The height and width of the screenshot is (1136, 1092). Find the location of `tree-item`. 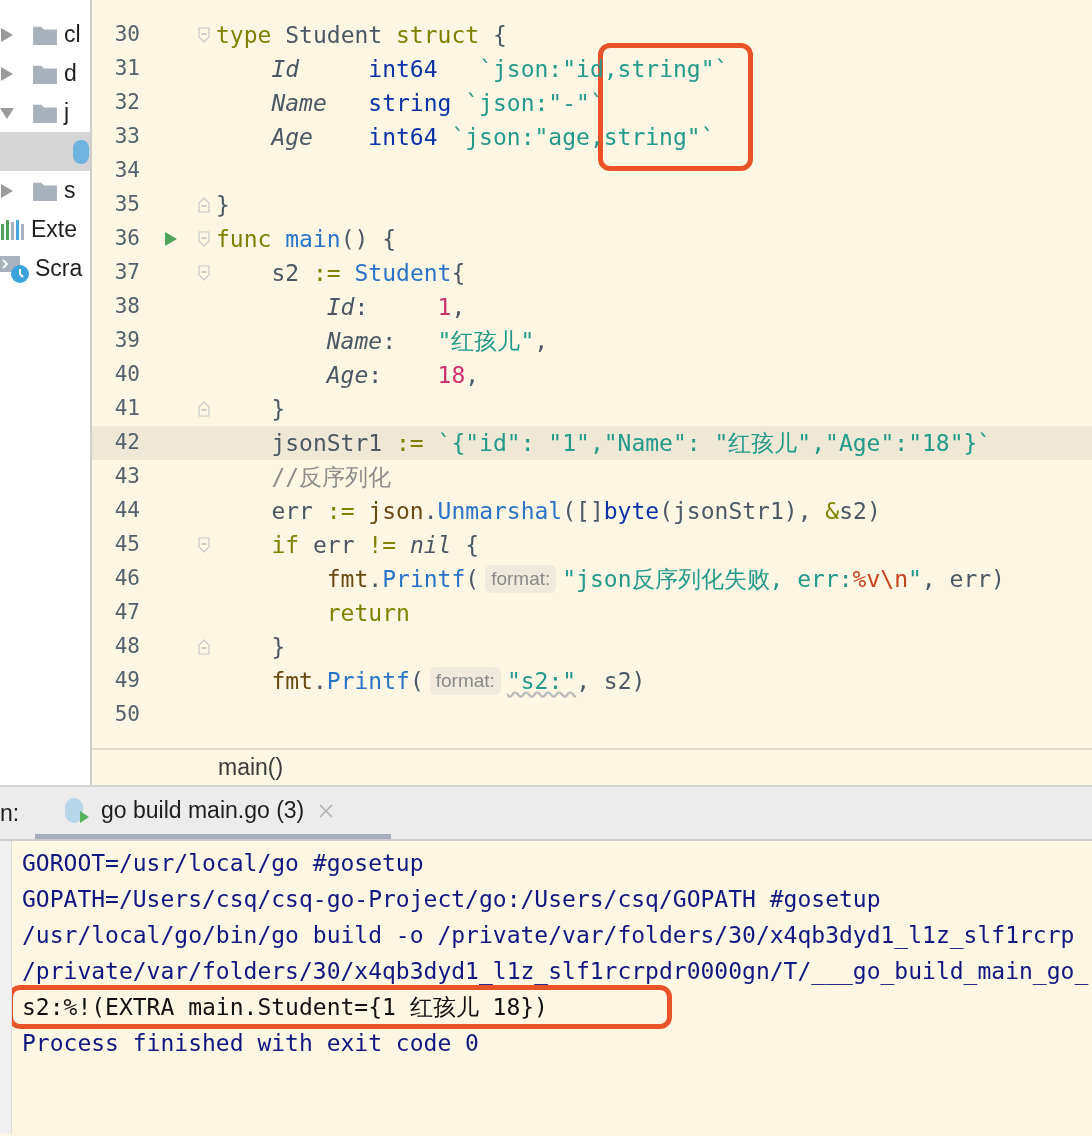

tree-item is located at coordinates (45, 151).